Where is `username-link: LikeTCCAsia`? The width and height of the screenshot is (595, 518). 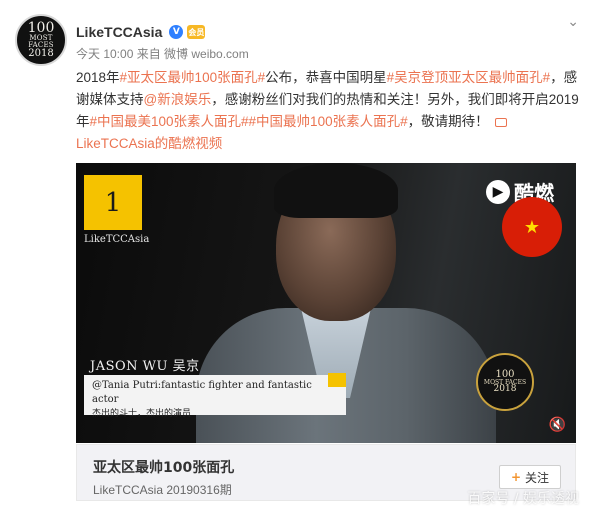
username-link: LikeTCCAsia is located at coordinates (119, 32).